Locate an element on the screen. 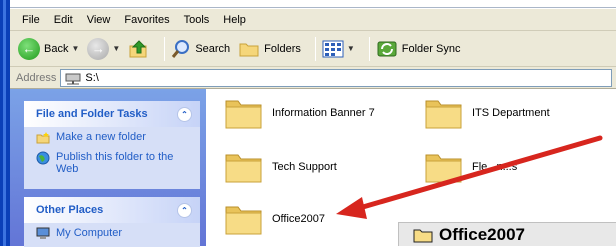 The width and height of the screenshot is (616, 247). folder-label: ITS Department is located at coordinates (511, 113).